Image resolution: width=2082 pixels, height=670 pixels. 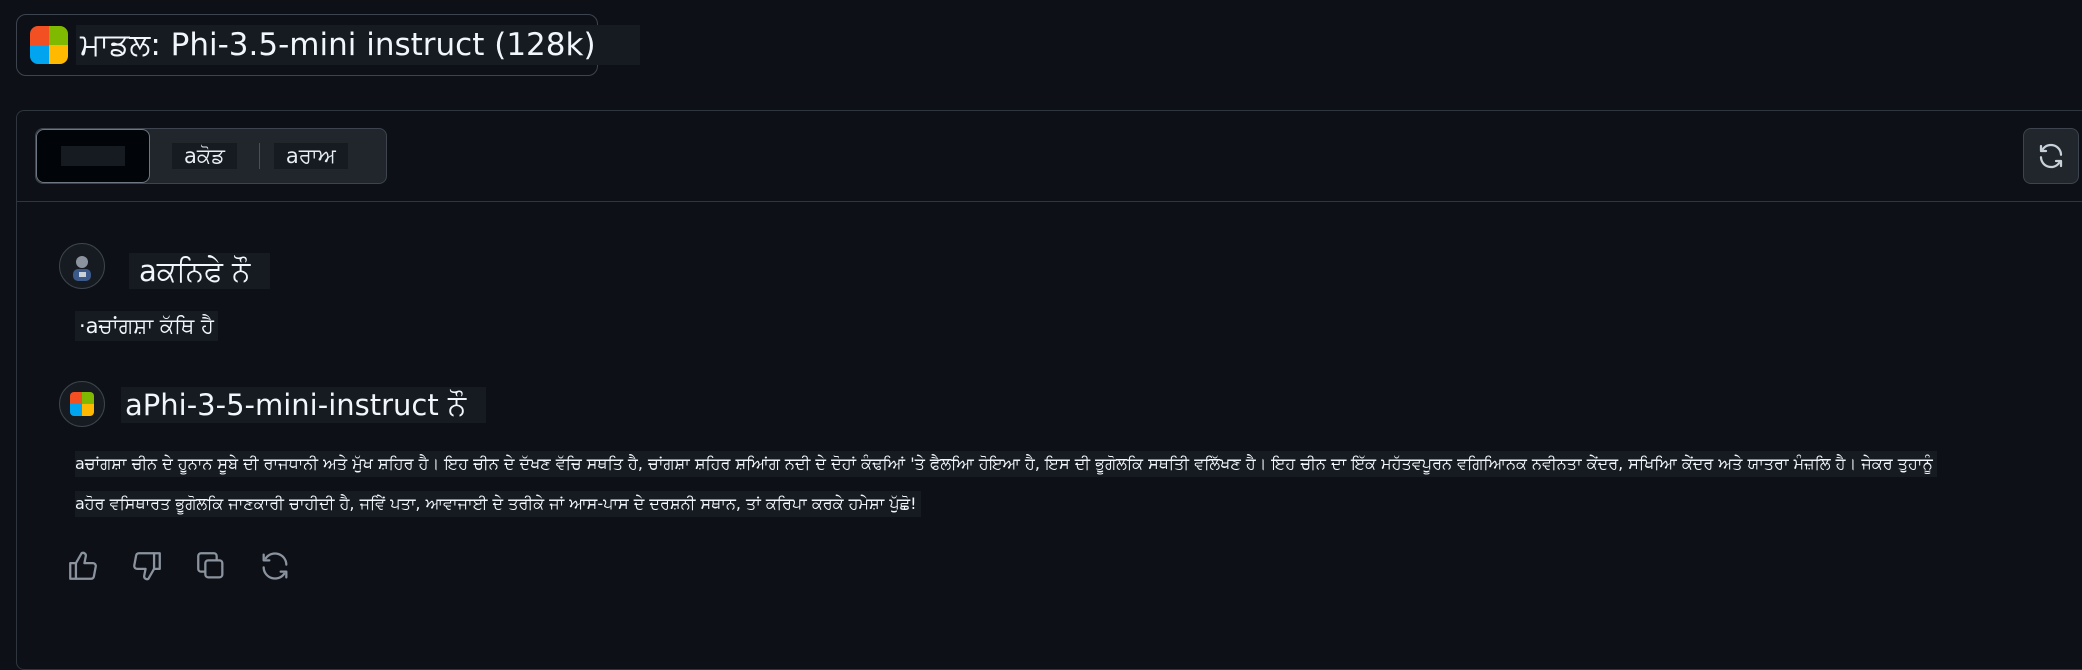 I want to click on thumbs-up-icon, so click(x=83, y=565).